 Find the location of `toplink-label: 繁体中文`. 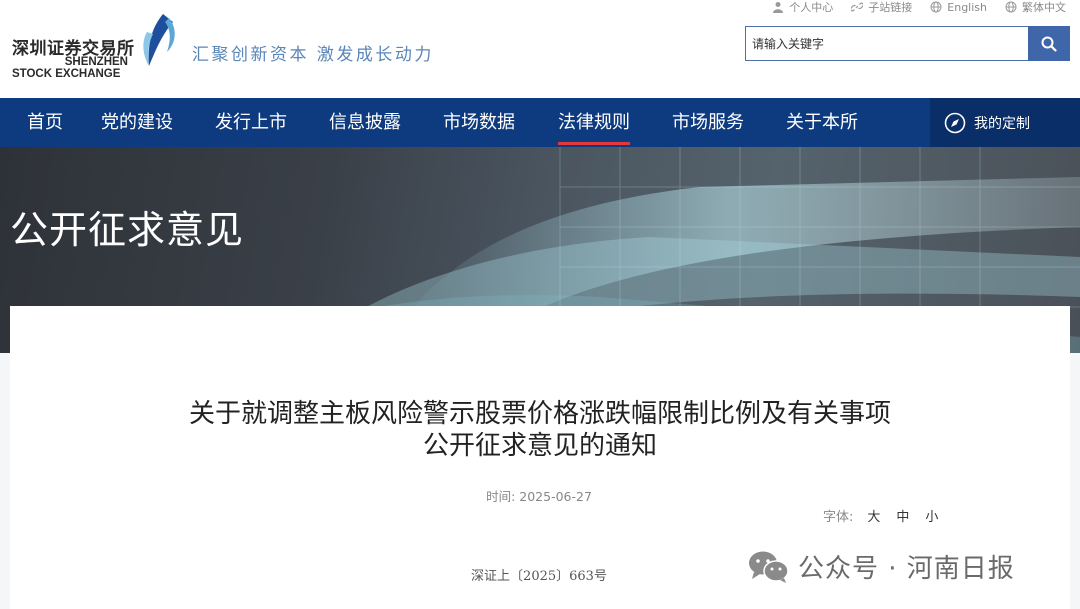

toplink-label: 繁体中文 is located at coordinates (1044, 7).